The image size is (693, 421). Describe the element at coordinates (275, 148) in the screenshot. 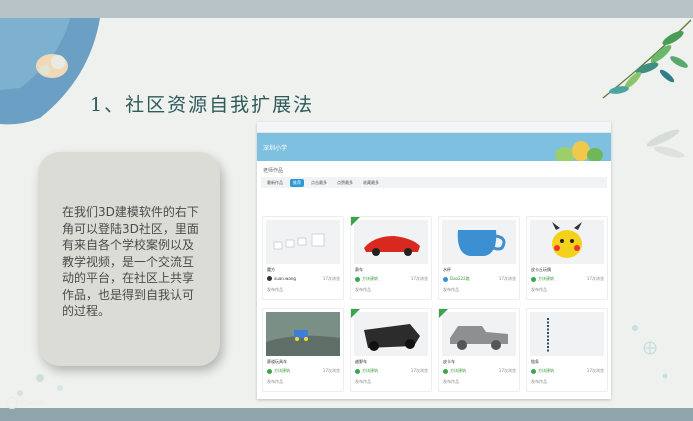

I see `school-name: 深圳小学` at that location.